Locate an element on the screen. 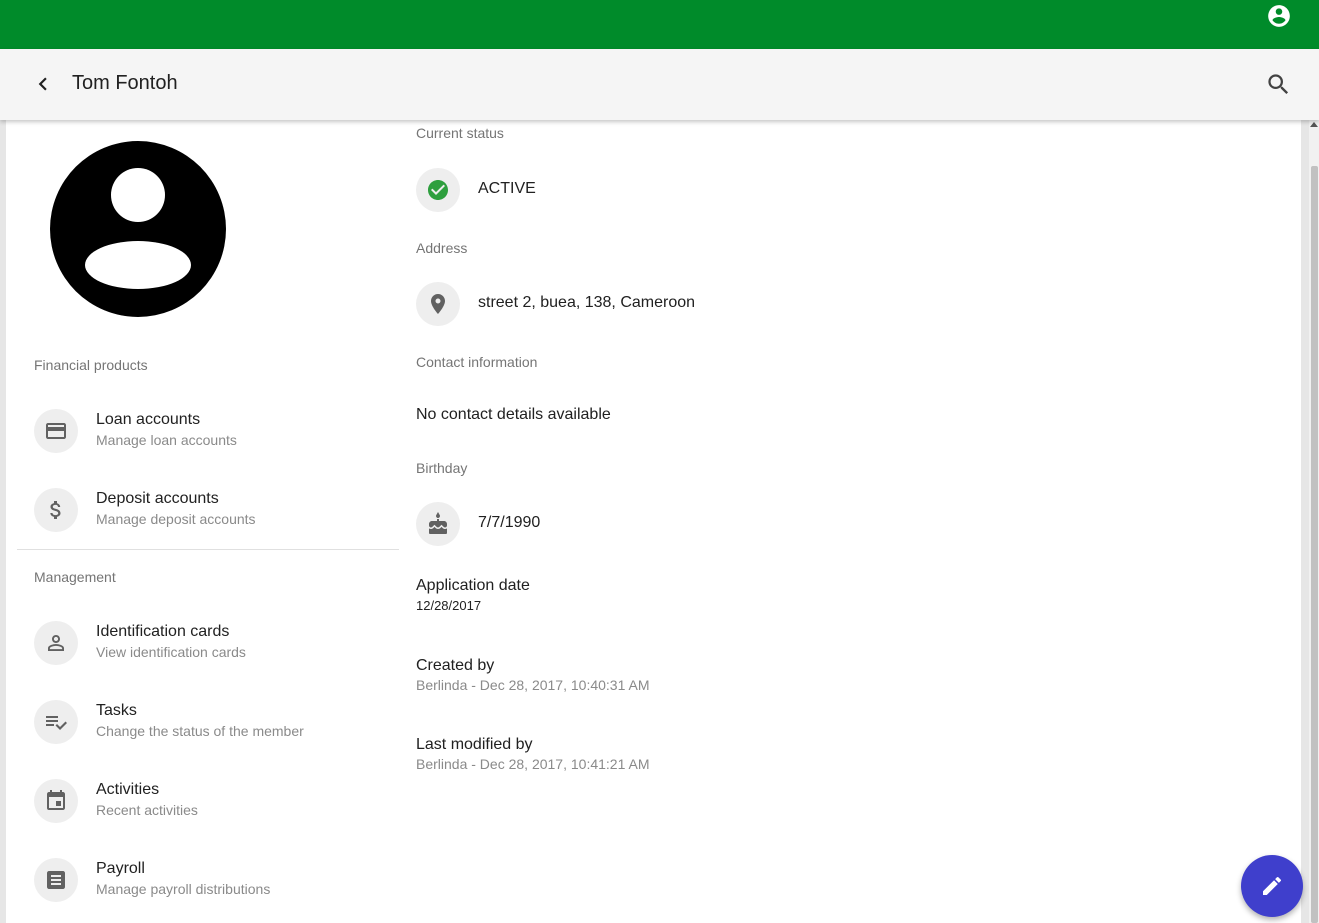 The width and height of the screenshot is (1319, 923). sidebar-item-label: Tasks is located at coordinates (116, 710).